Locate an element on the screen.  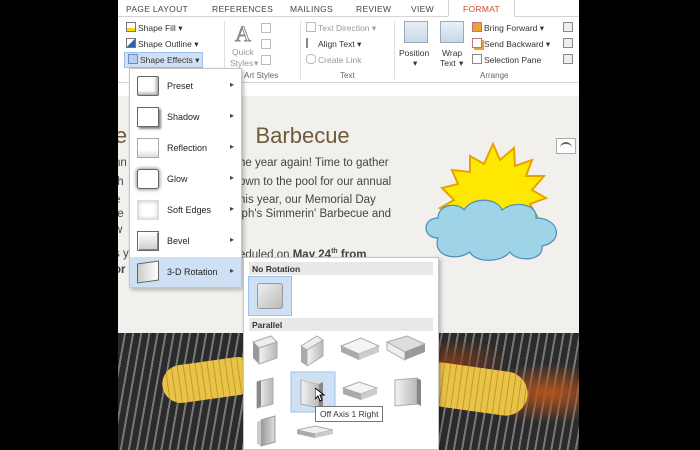
shape-outline-button: Shape Outline ▾ is located at coordinates (162, 44).